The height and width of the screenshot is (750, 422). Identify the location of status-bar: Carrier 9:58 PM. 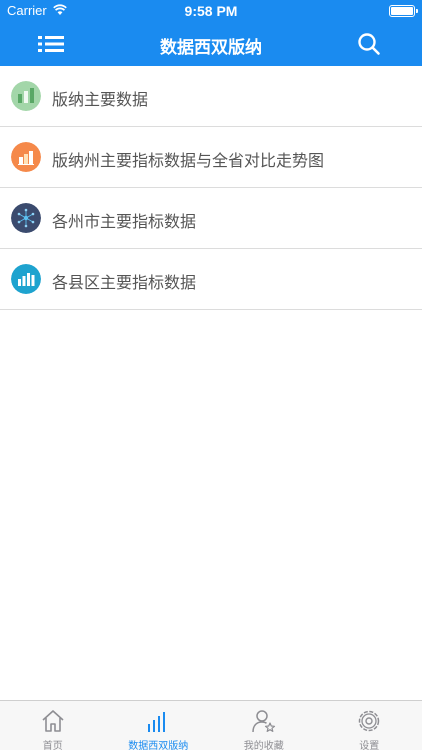
(211, 11).